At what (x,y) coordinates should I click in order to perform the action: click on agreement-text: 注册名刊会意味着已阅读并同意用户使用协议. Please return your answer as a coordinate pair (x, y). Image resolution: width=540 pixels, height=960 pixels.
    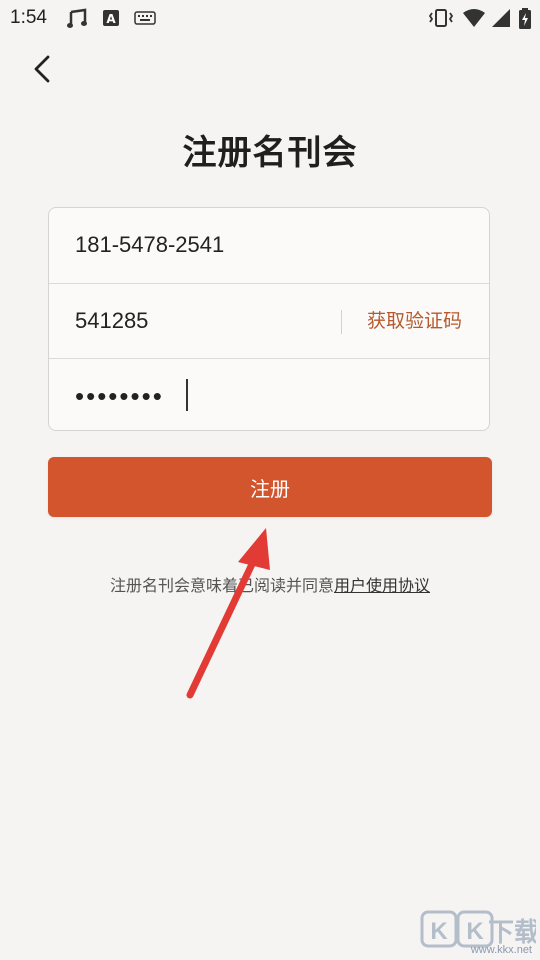
    Looking at the image, I should click on (270, 584).